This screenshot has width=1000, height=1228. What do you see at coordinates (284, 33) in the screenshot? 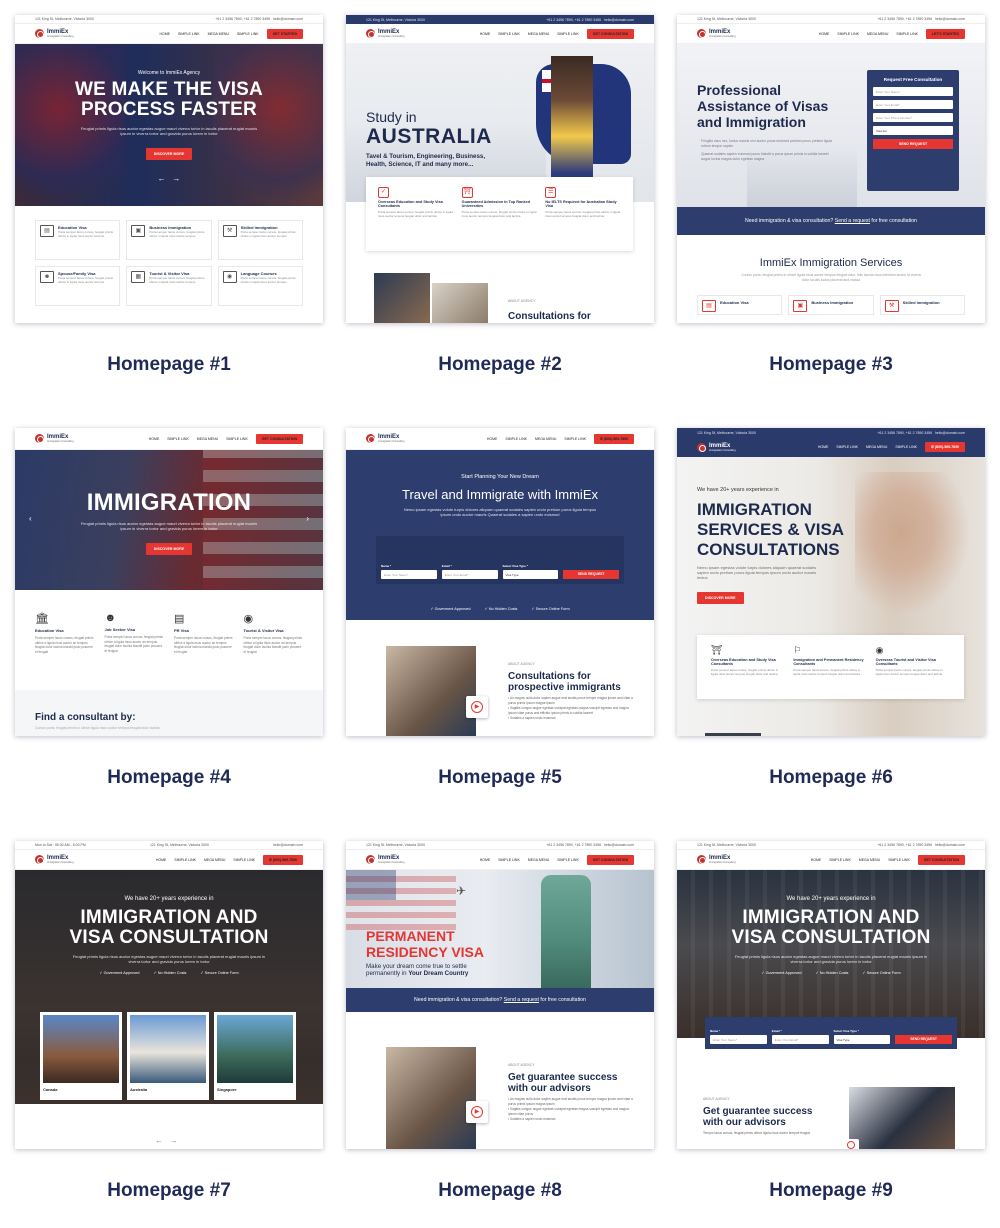
I see `get-started-button: GET STARTED` at bounding box center [284, 33].